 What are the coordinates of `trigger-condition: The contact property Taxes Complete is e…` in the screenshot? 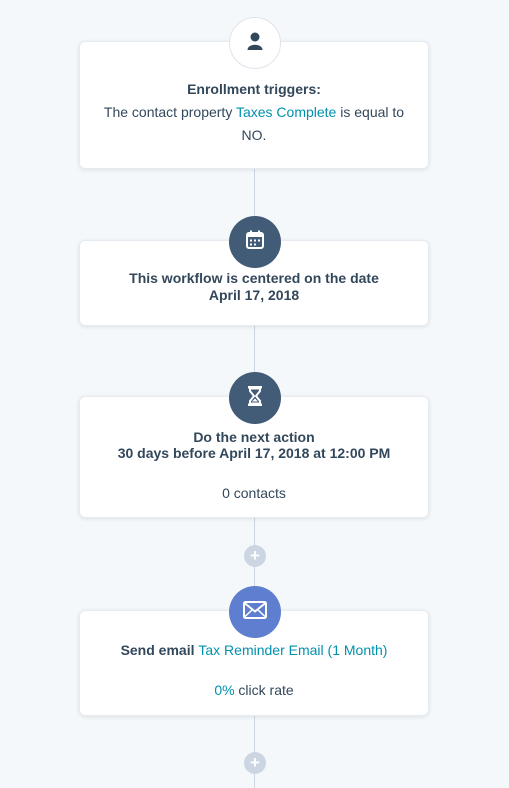 It's located at (254, 112).